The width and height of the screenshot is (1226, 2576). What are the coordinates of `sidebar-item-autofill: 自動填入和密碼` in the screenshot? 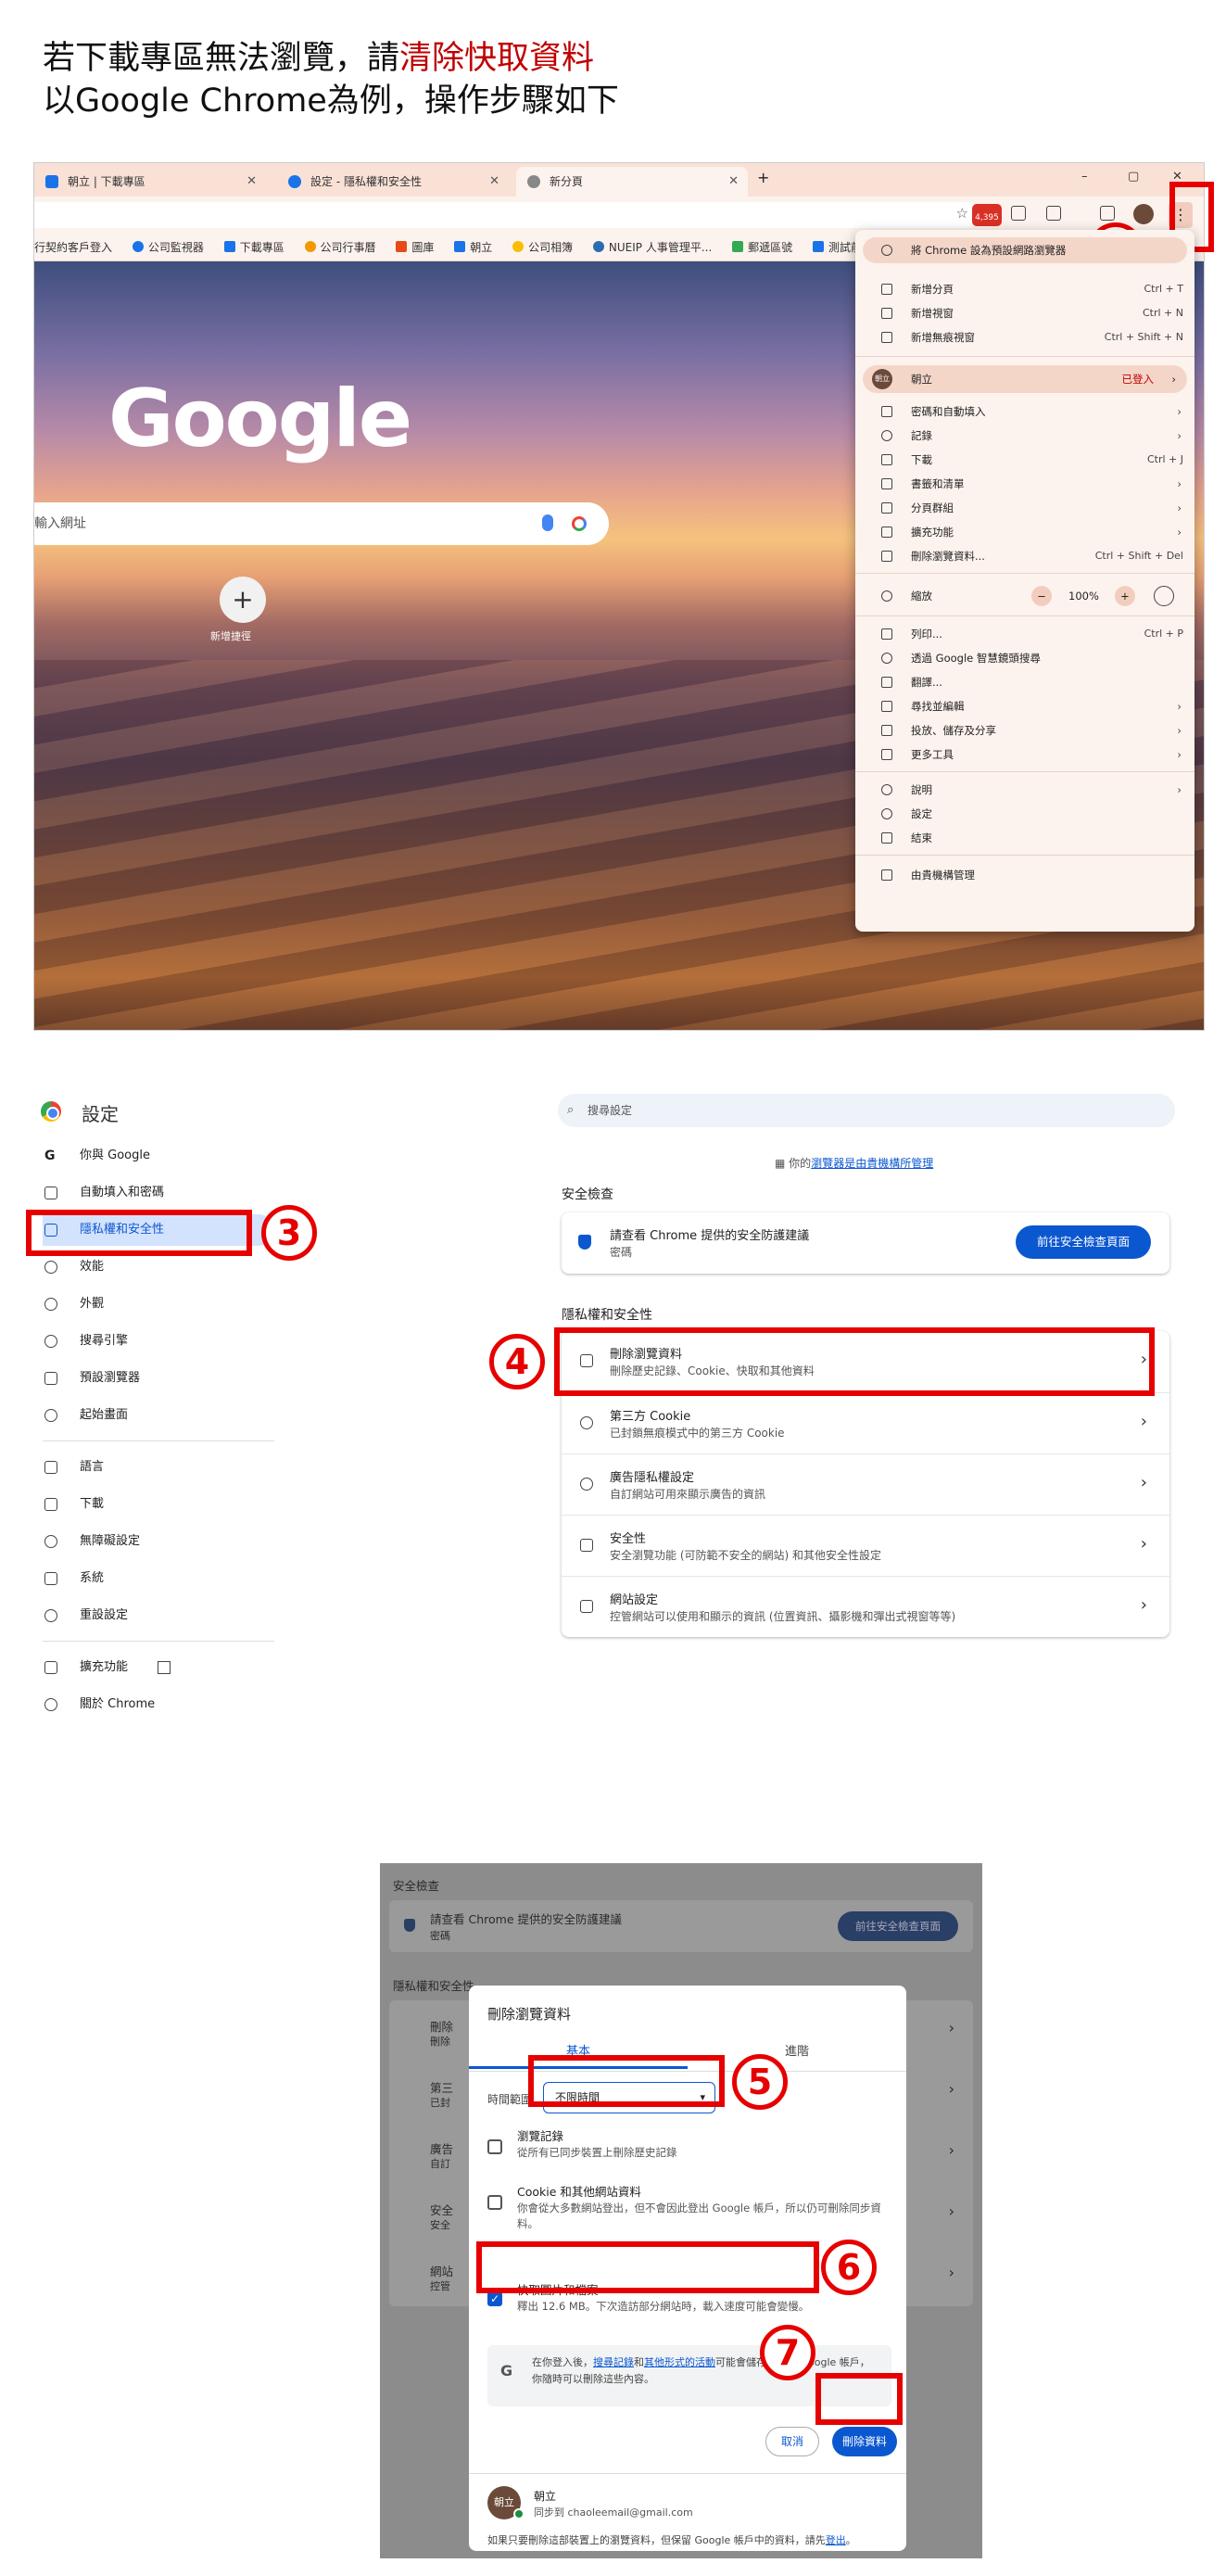 It's located at (158, 1193).